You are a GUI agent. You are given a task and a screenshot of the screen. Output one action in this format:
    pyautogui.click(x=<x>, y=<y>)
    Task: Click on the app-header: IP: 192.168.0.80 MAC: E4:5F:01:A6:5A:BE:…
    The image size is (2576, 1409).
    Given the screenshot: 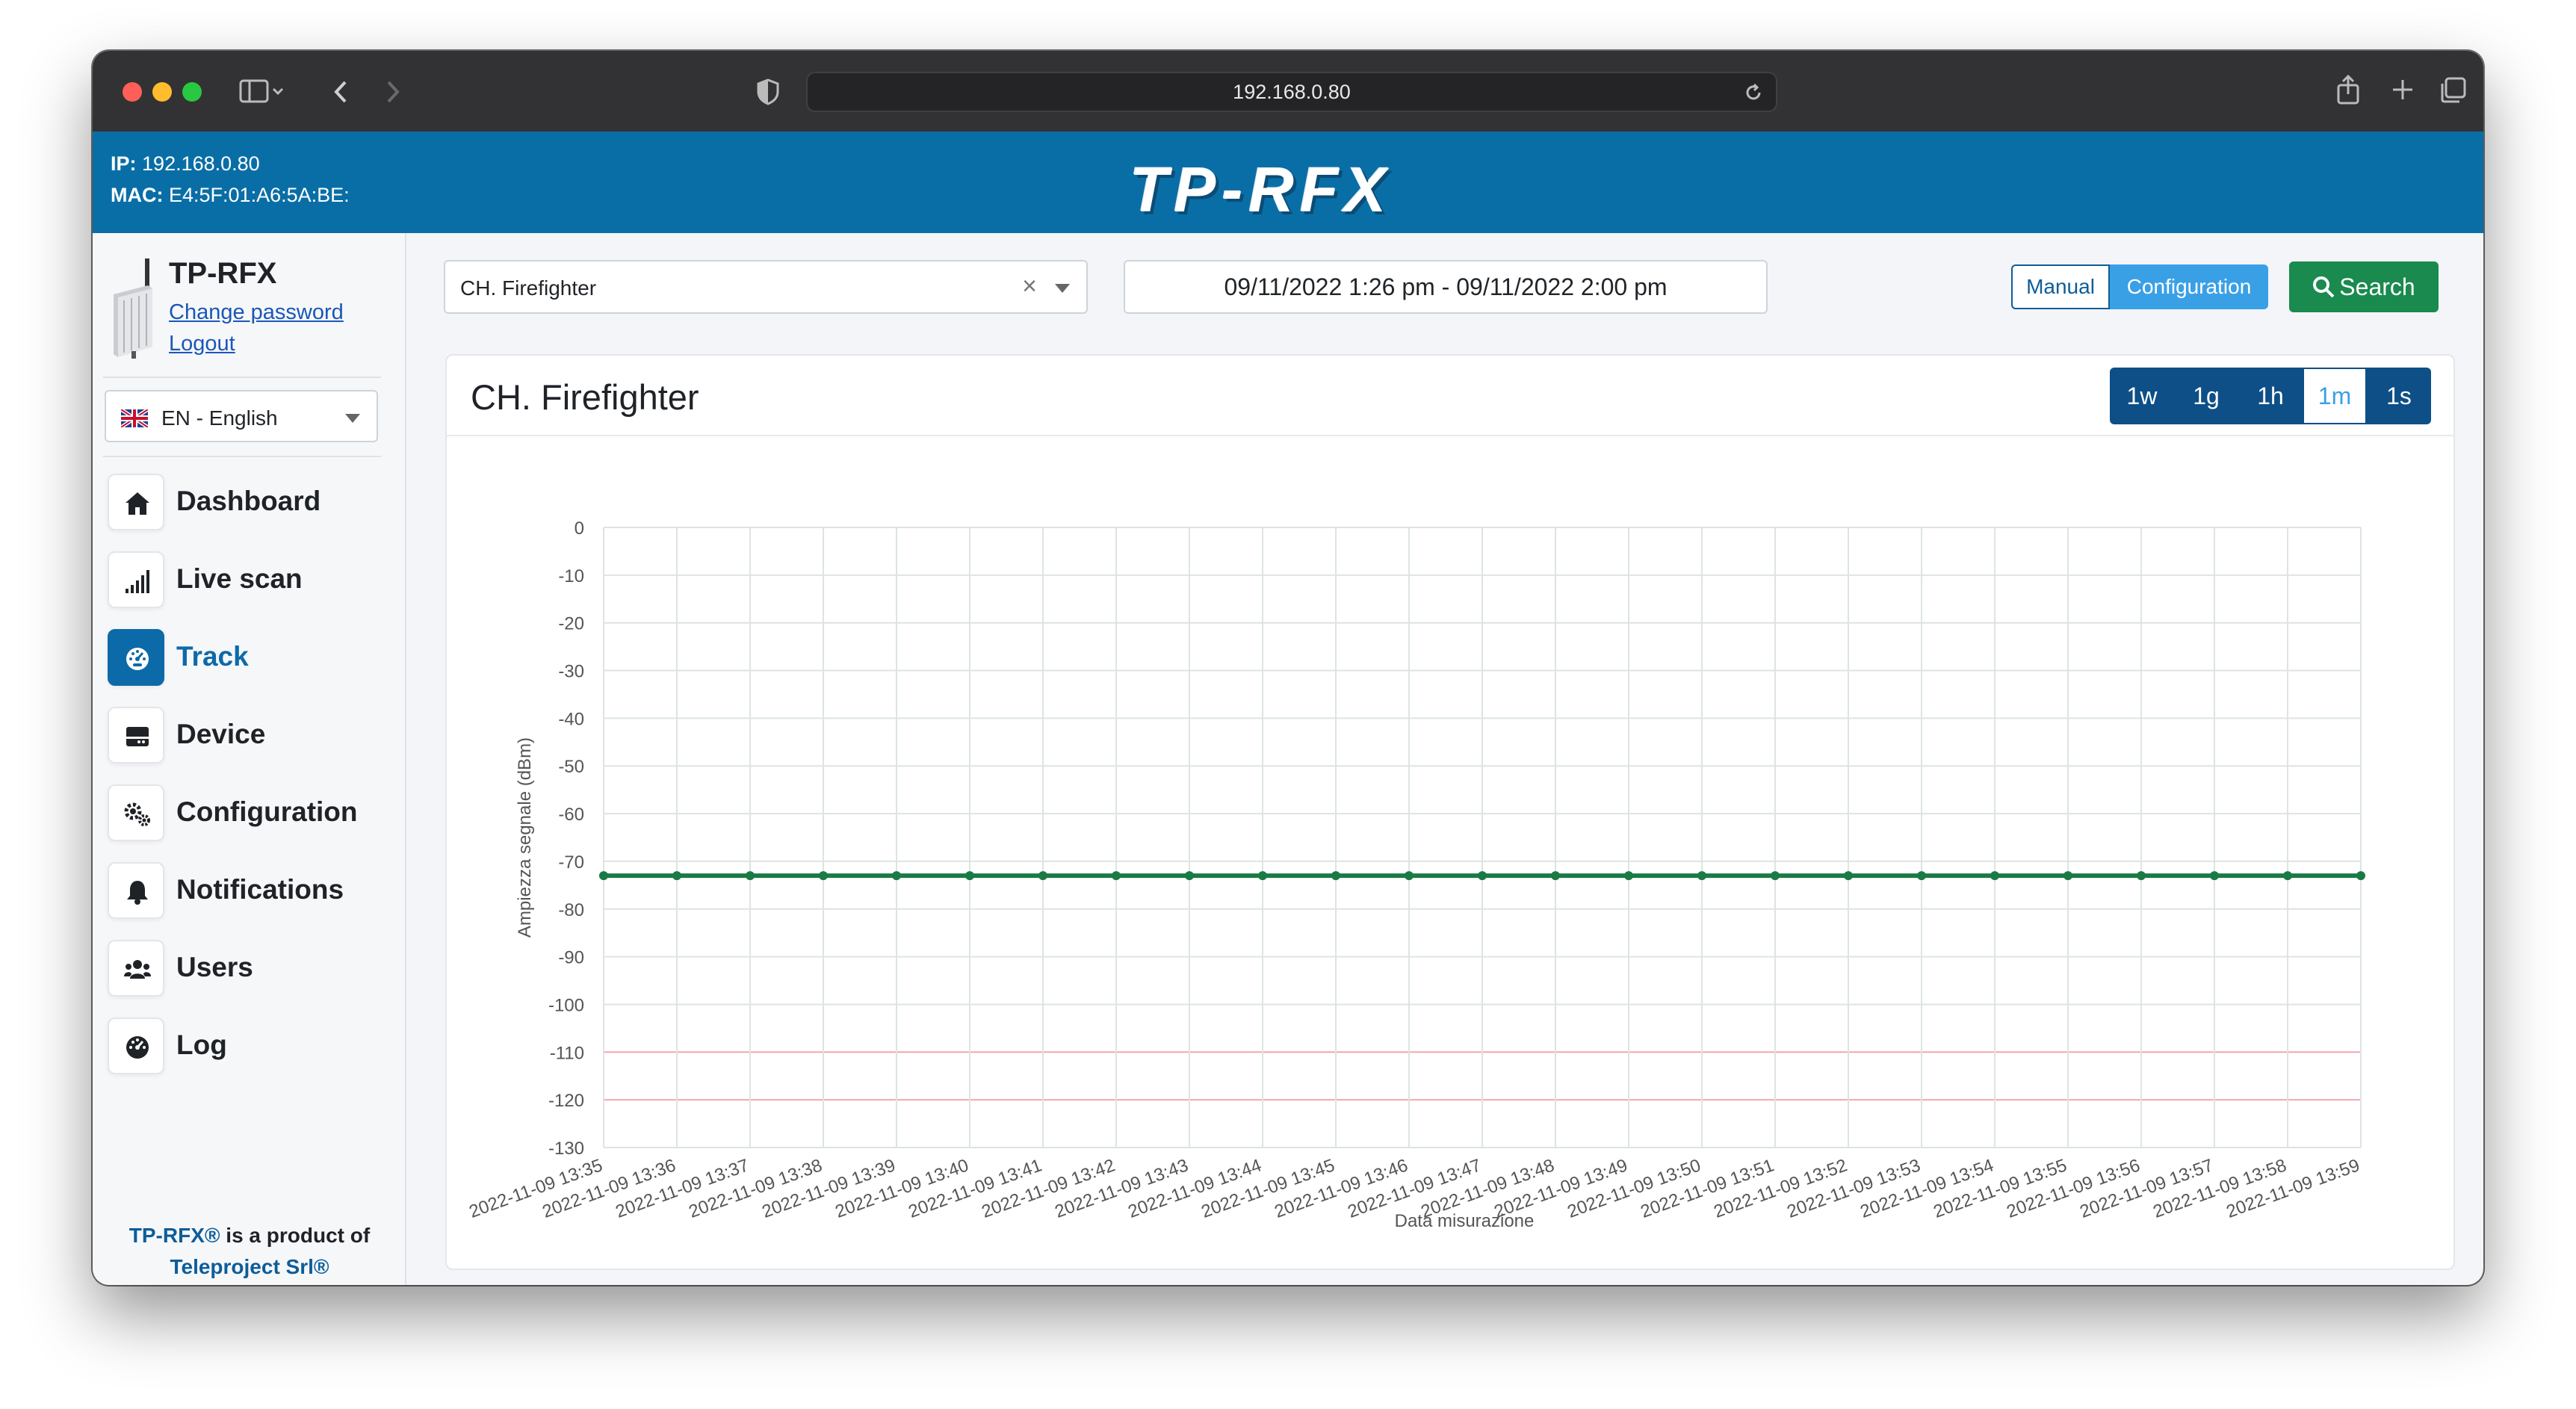 What is the action you would take?
    pyautogui.click(x=1288, y=182)
    